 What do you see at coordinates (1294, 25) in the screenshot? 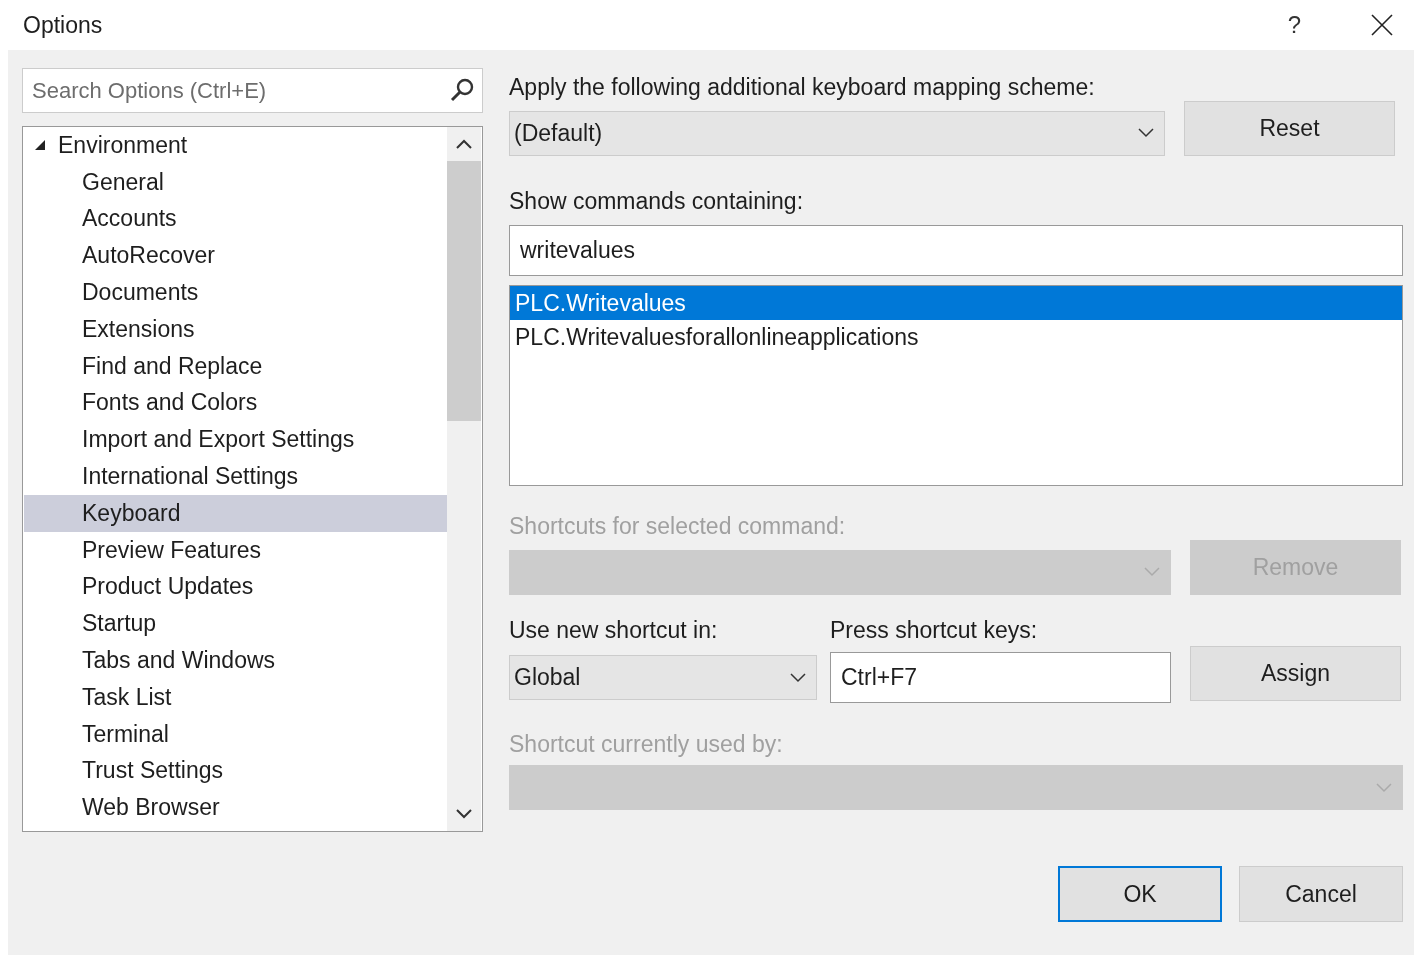
I see `help-button: ?` at bounding box center [1294, 25].